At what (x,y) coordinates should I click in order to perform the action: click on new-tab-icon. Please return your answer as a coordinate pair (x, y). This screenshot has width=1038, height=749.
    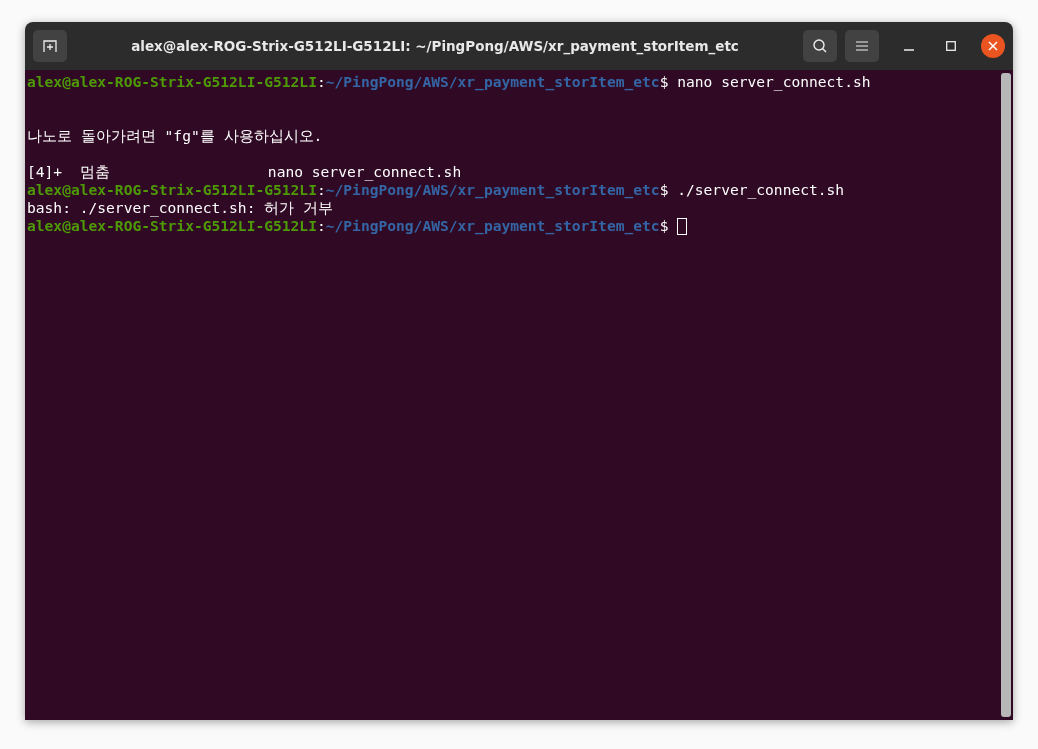
    Looking at the image, I should click on (50, 46).